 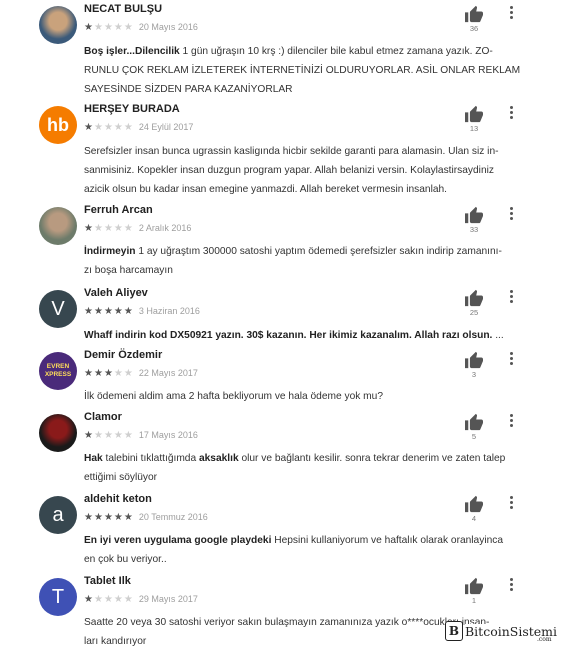 I want to click on avatar-initial: T, so click(x=58, y=596).